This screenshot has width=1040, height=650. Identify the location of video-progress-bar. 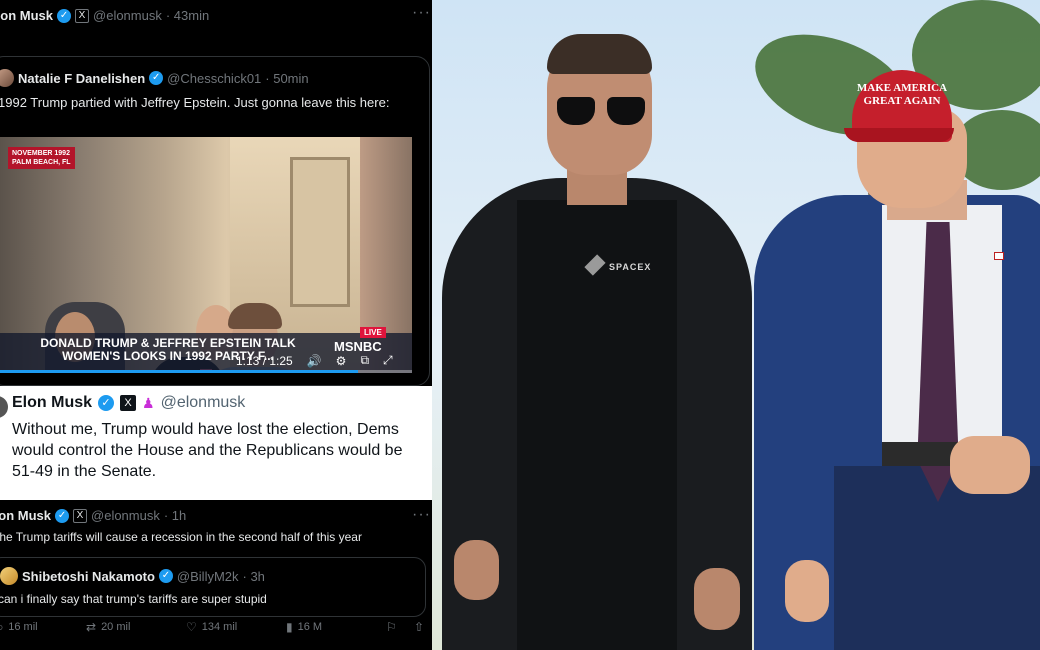
(206, 371).